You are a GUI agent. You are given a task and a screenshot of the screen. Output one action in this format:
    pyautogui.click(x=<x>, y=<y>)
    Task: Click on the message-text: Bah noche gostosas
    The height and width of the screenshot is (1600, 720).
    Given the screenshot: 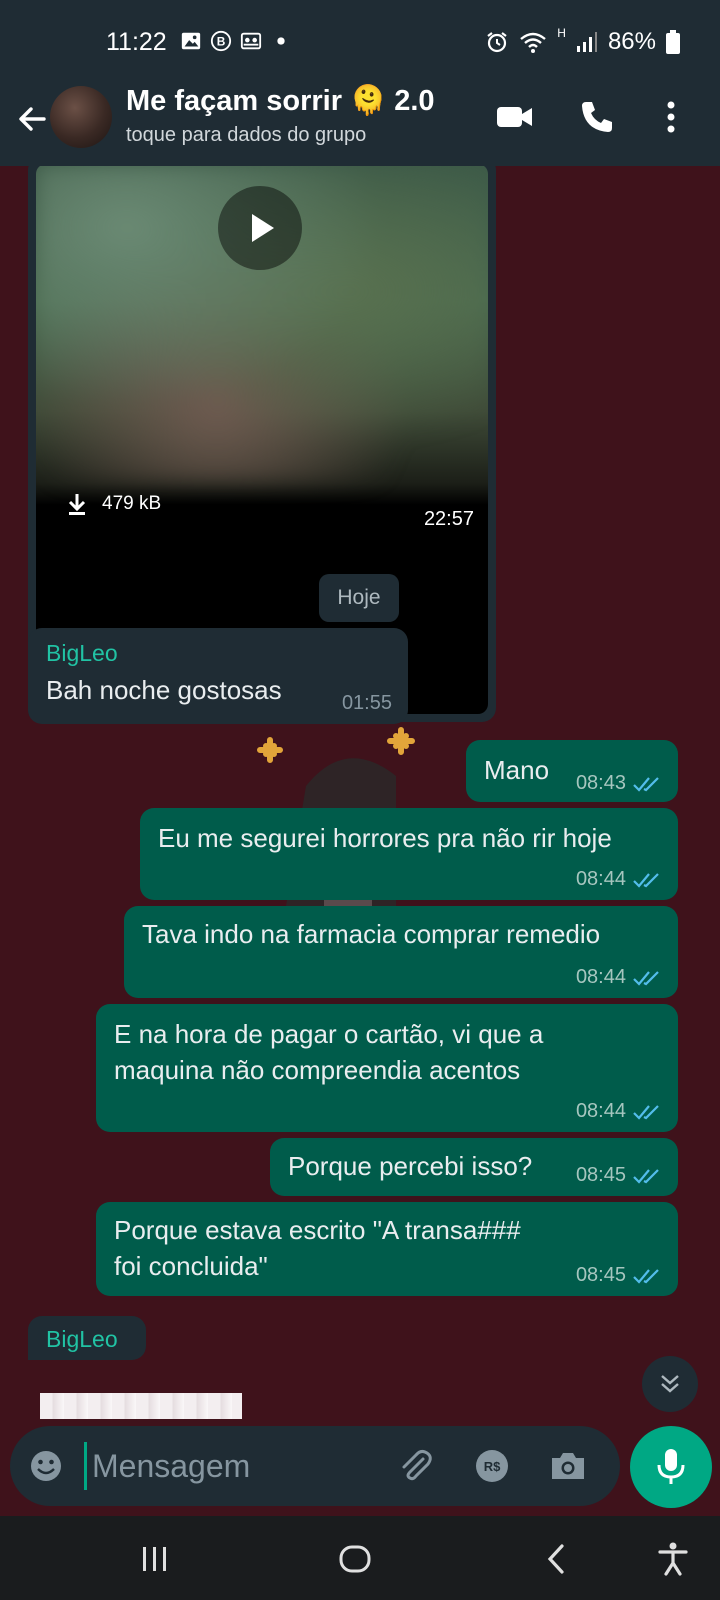 What is the action you would take?
    pyautogui.click(x=164, y=690)
    